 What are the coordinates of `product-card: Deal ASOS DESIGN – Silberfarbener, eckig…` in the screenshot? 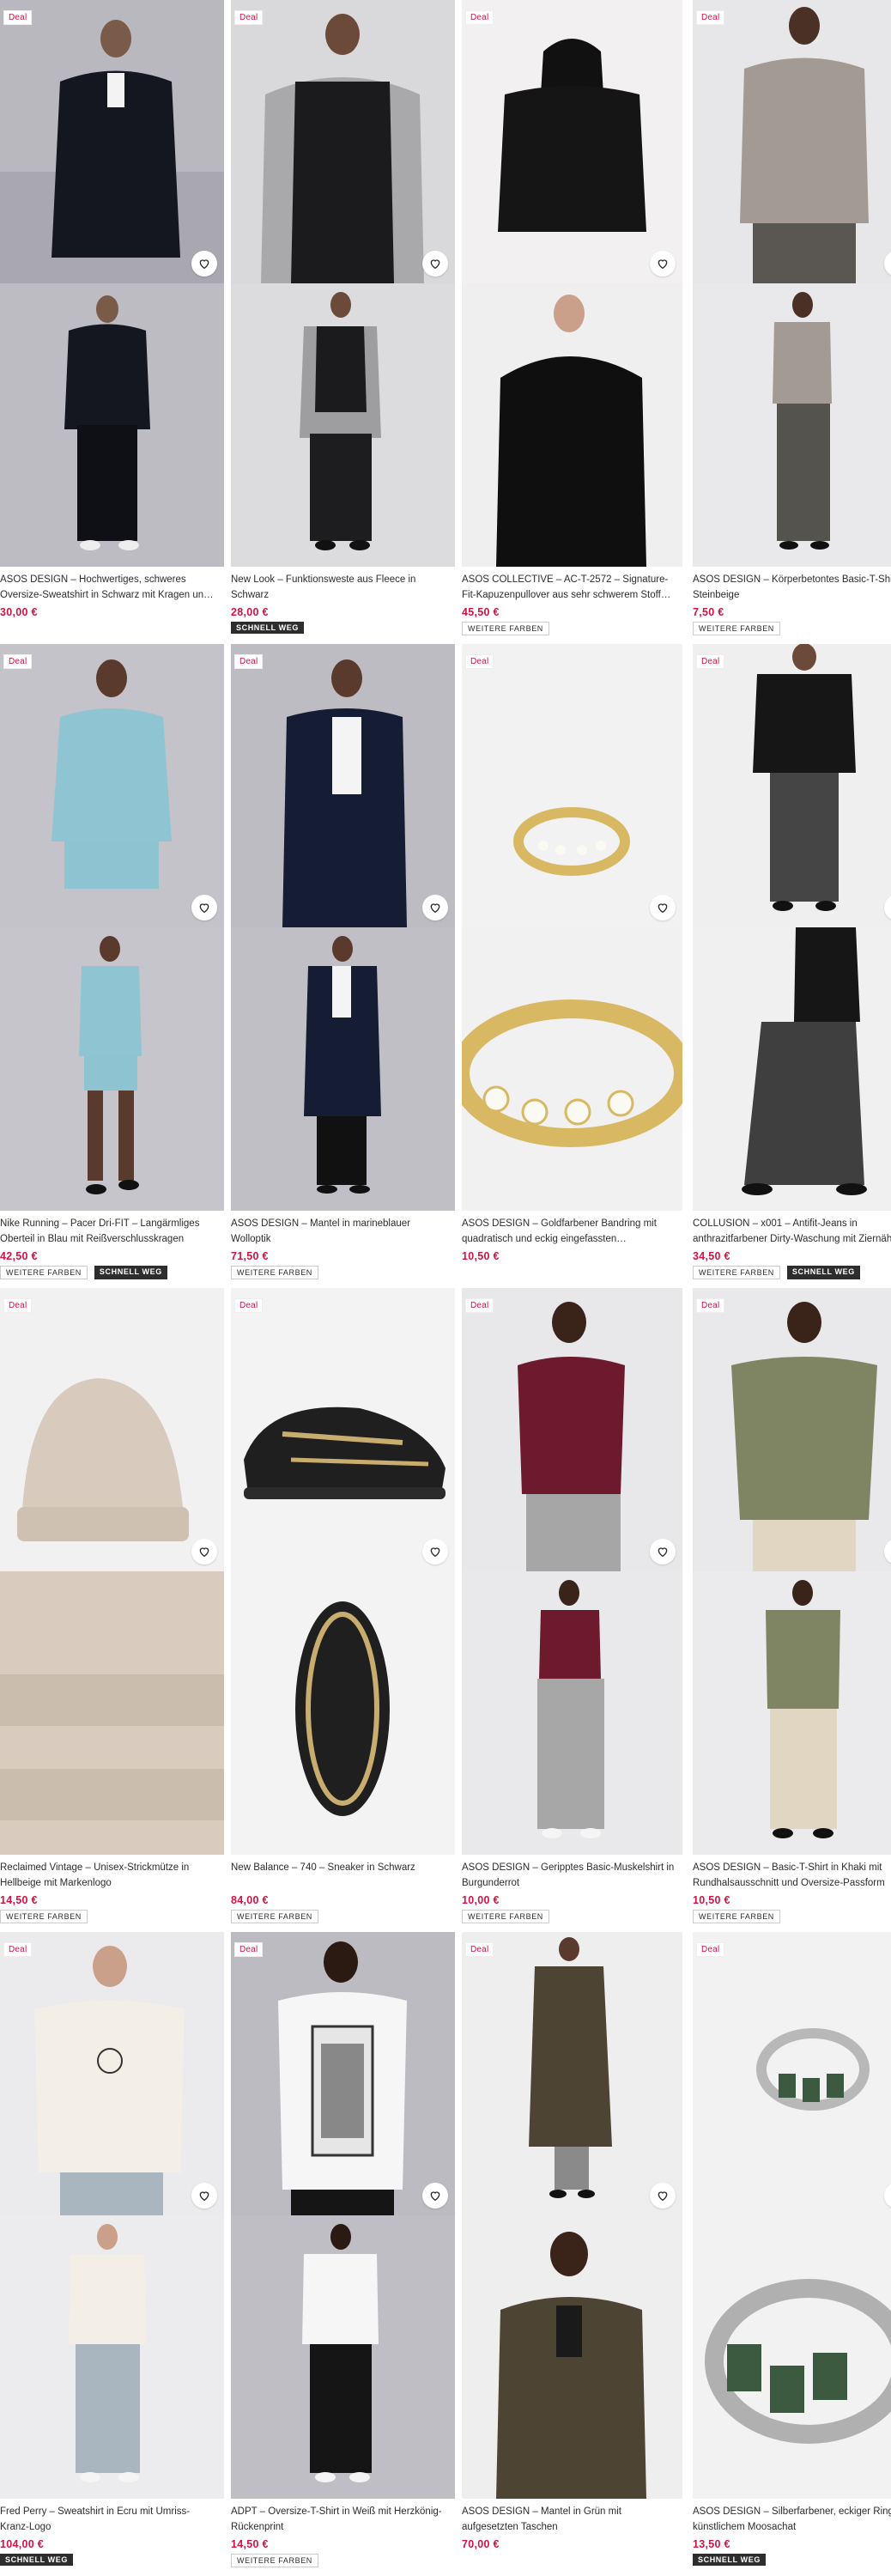 It's located at (792, 2253).